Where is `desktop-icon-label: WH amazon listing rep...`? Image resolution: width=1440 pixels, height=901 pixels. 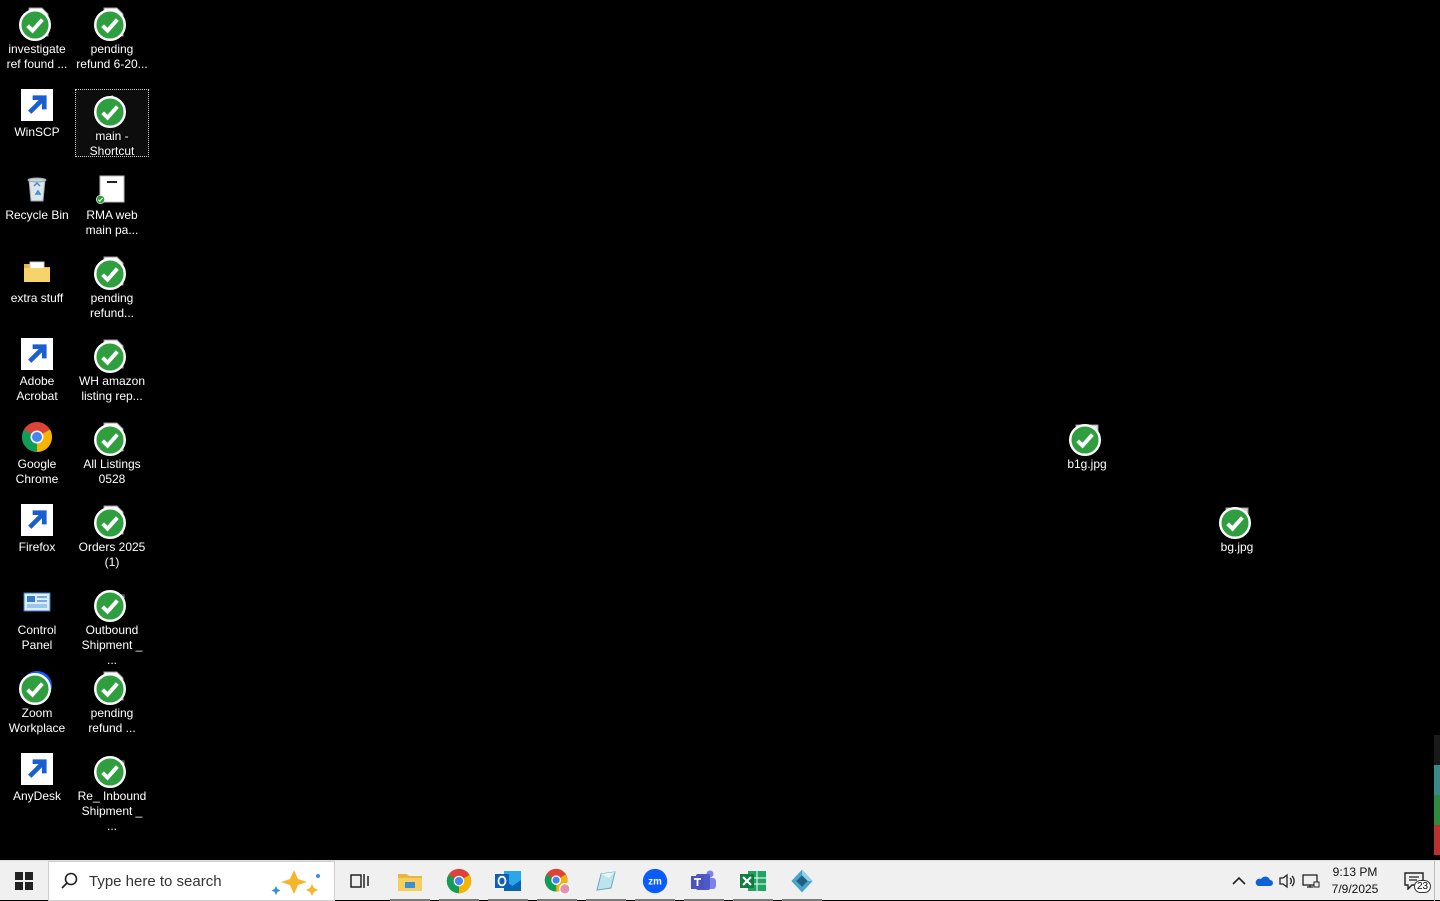
desktop-icon-label: WH amazon listing rep... is located at coordinates (112, 388).